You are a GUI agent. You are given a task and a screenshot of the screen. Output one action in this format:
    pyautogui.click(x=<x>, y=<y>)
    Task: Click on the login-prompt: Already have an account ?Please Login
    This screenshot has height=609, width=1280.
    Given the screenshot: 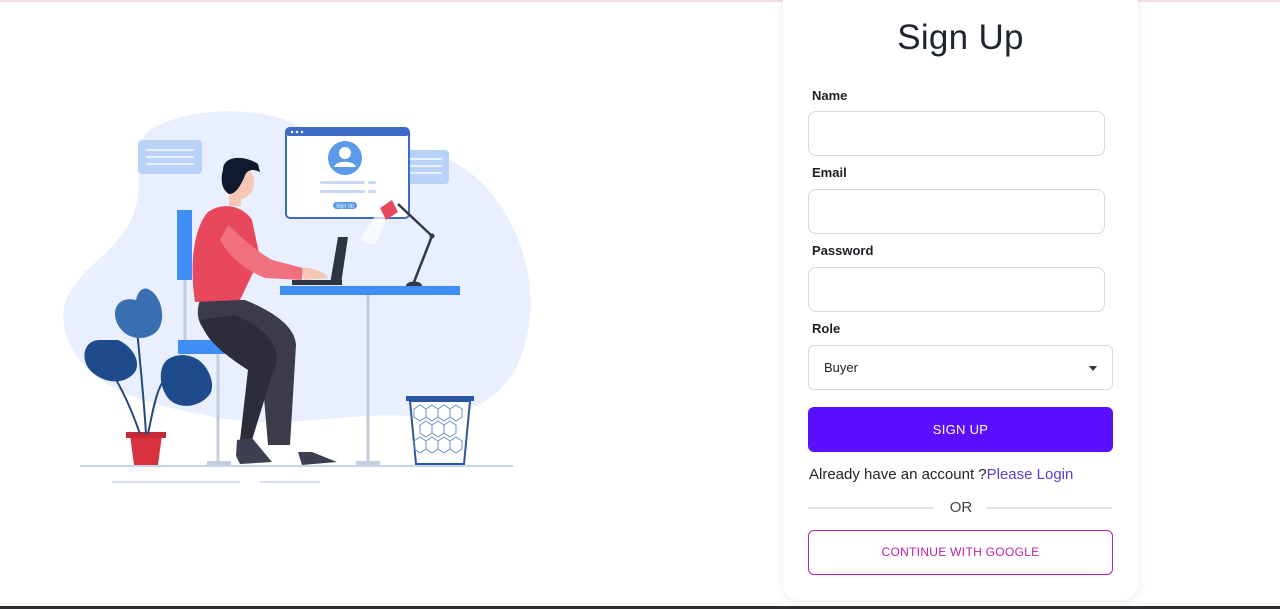 What is the action you would take?
    pyautogui.click(x=941, y=474)
    